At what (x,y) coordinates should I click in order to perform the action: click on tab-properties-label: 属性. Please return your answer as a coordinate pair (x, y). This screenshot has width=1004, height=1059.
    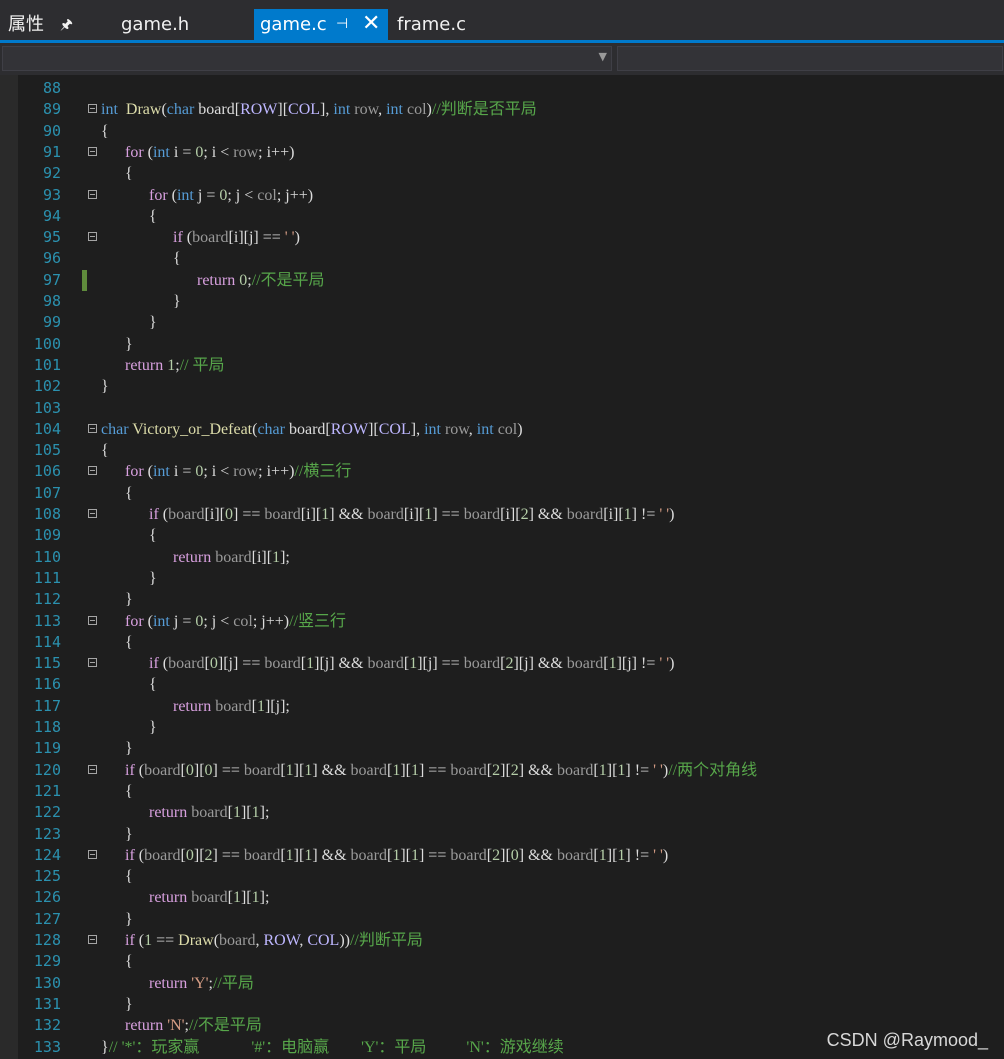
    Looking at the image, I should click on (26, 24).